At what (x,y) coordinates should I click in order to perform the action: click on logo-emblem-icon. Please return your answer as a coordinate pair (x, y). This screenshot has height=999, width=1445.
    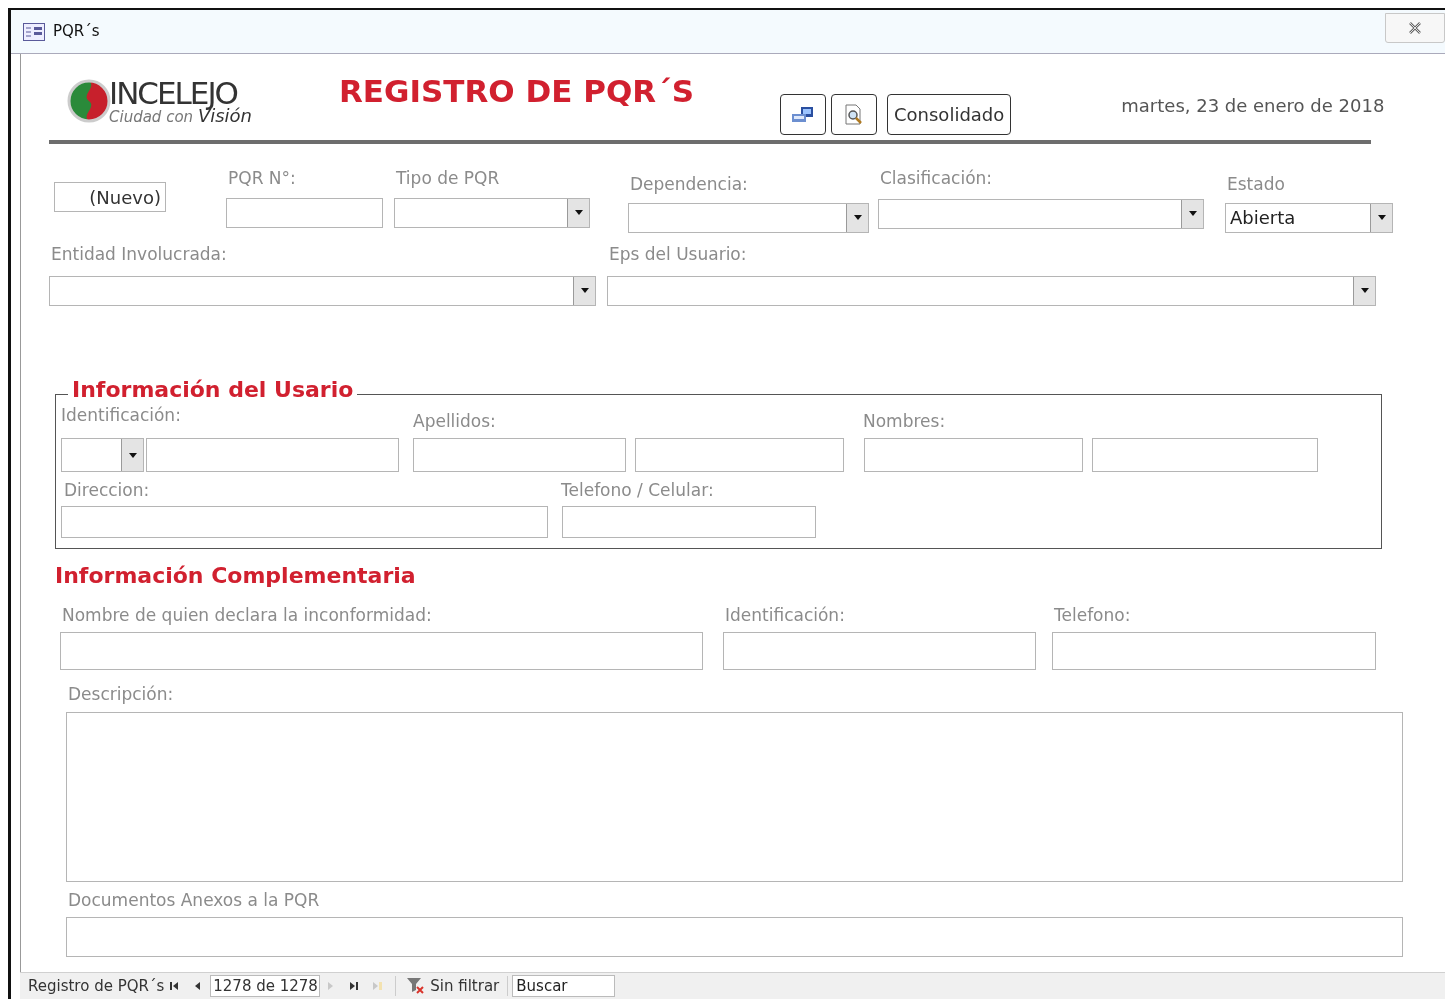
    Looking at the image, I should click on (89, 101).